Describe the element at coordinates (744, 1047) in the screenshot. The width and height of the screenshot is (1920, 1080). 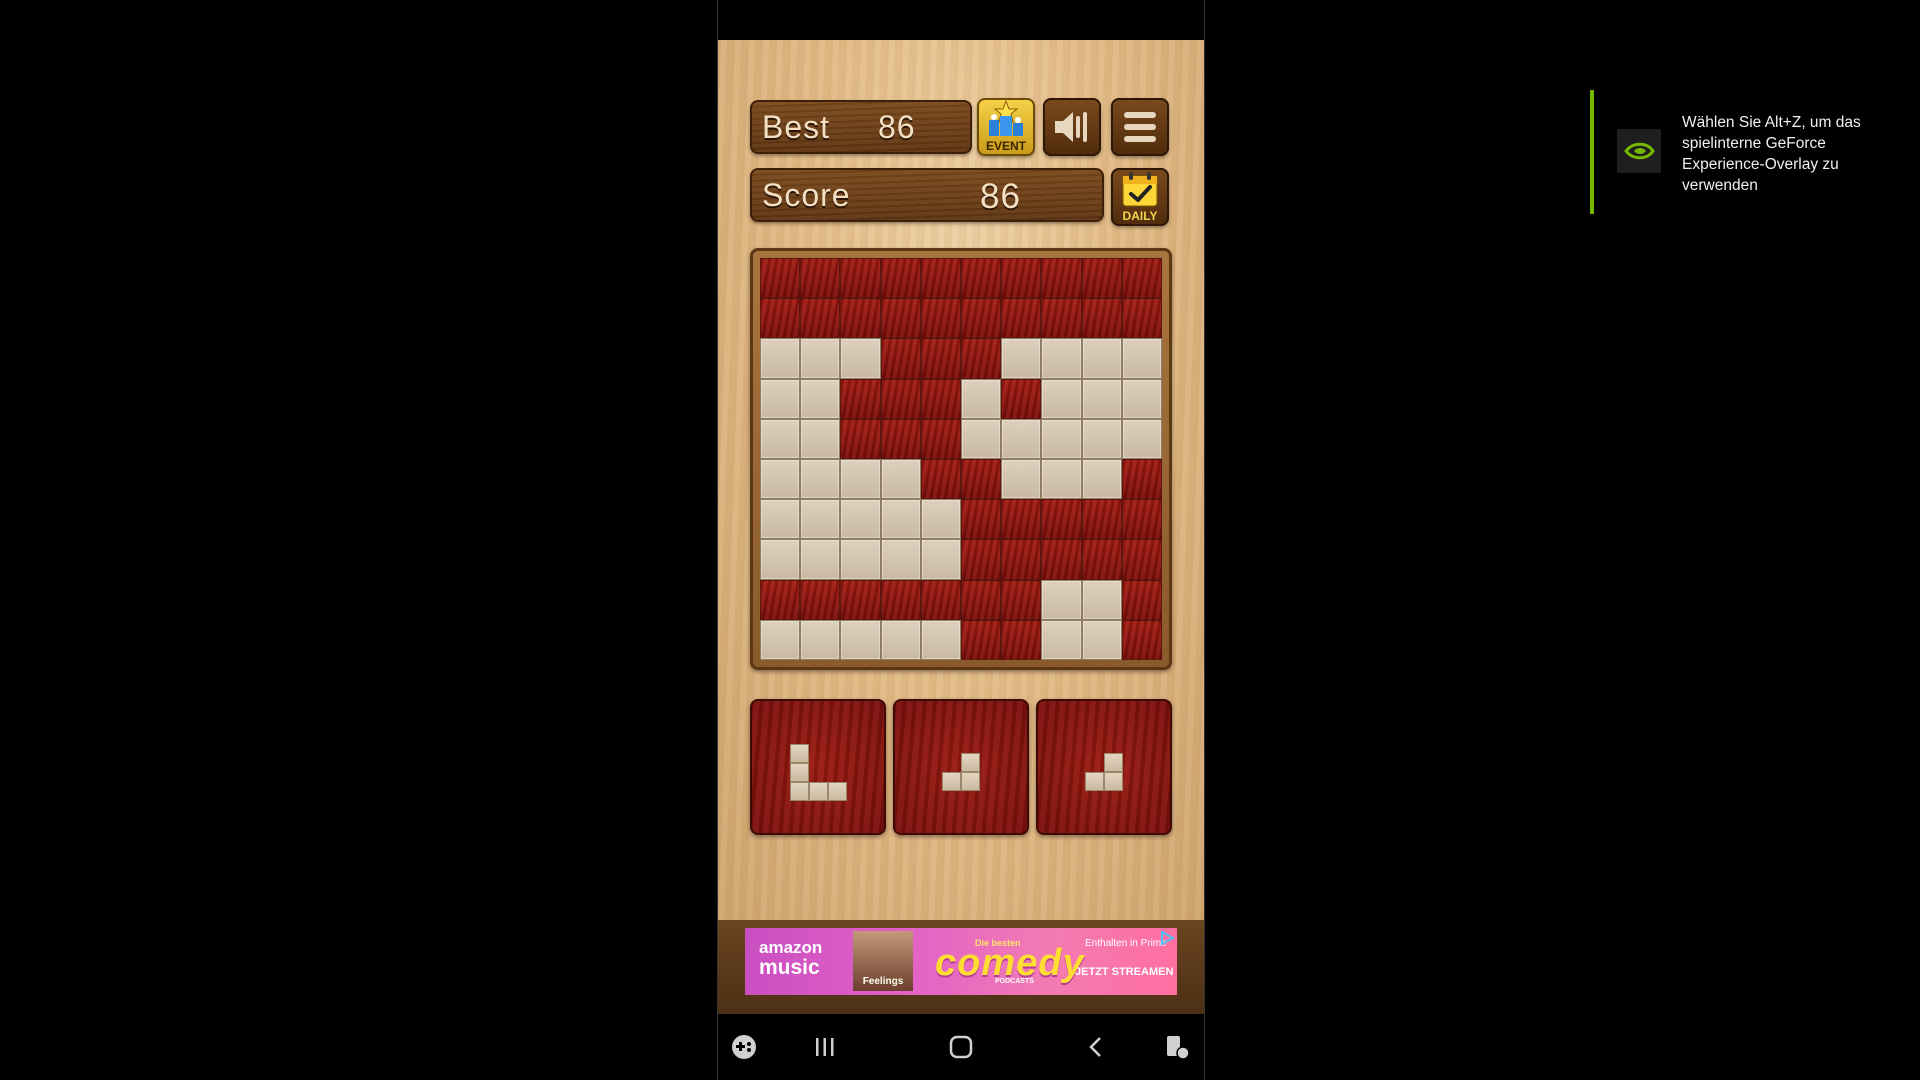
I see `game-tools-icon` at that location.